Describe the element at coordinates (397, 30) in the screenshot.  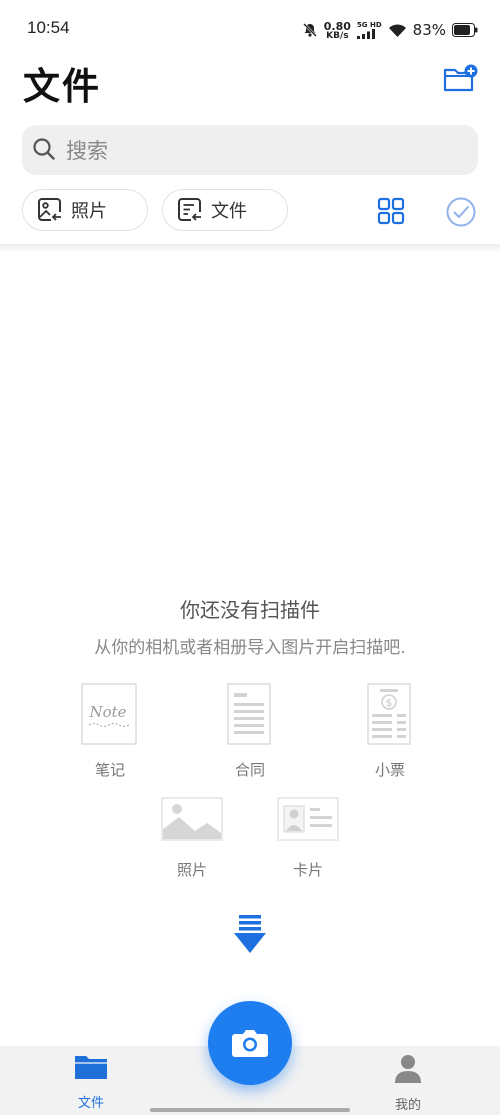
I see `wifi-icon` at that location.